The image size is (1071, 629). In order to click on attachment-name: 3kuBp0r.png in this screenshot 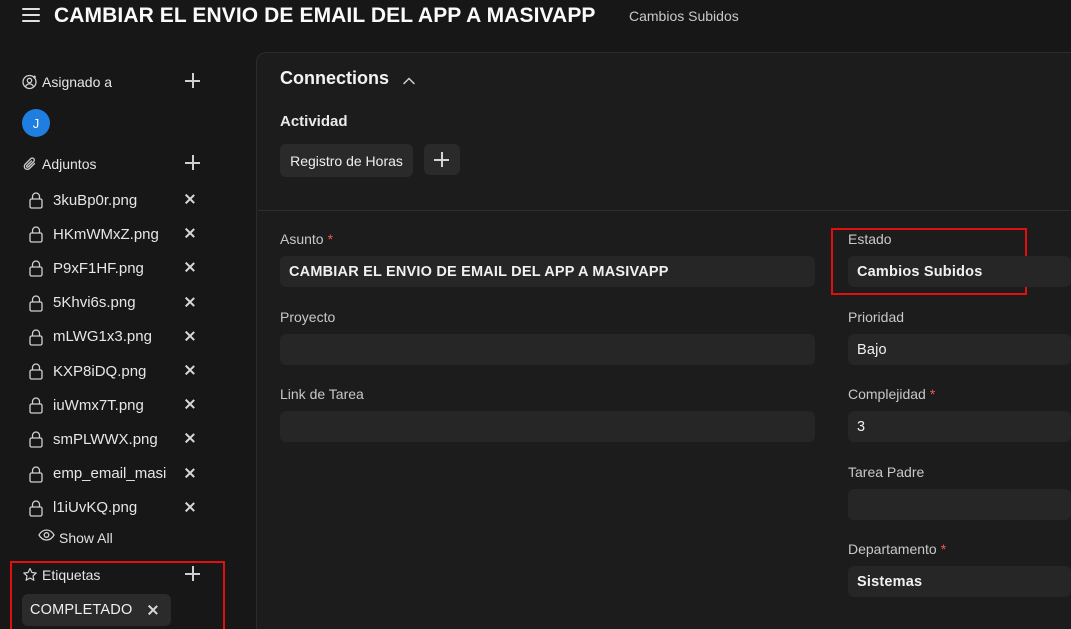, I will do `click(118, 200)`.